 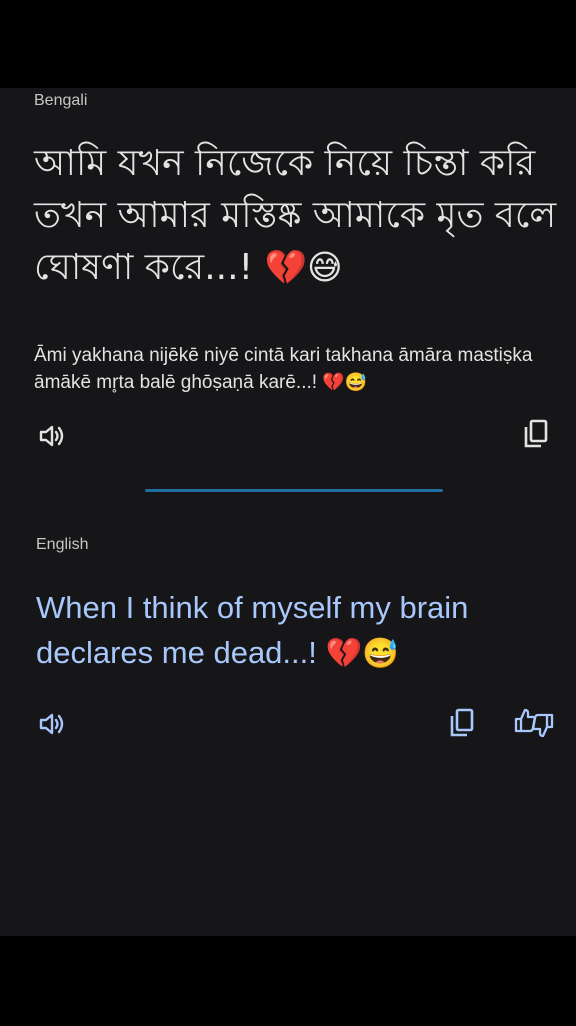 What do you see at coordinates (61, 100) in the screenshot?
I see `source-language-label: Bengali` at bounding box center [61, 100].